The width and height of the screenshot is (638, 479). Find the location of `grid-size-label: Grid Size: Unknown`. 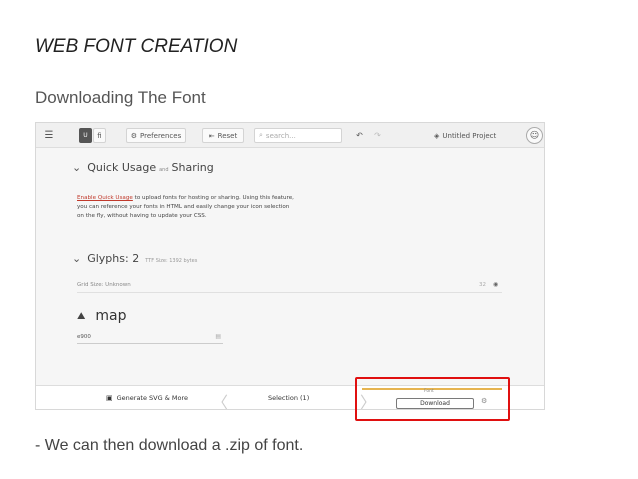

grid-size-label: Grid Size: Unknown is located at coordinates (104, 285).